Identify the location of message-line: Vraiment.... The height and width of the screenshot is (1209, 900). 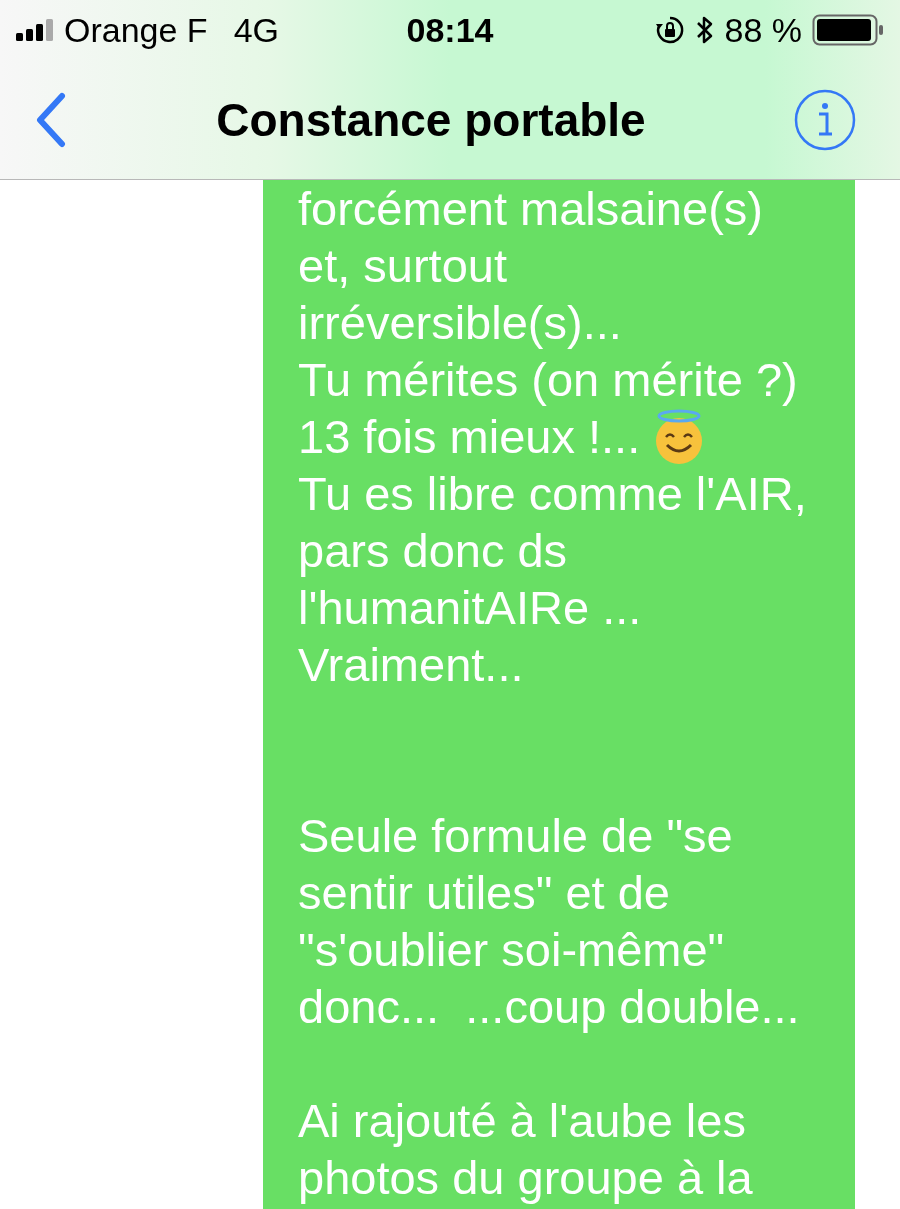
(411, 664).